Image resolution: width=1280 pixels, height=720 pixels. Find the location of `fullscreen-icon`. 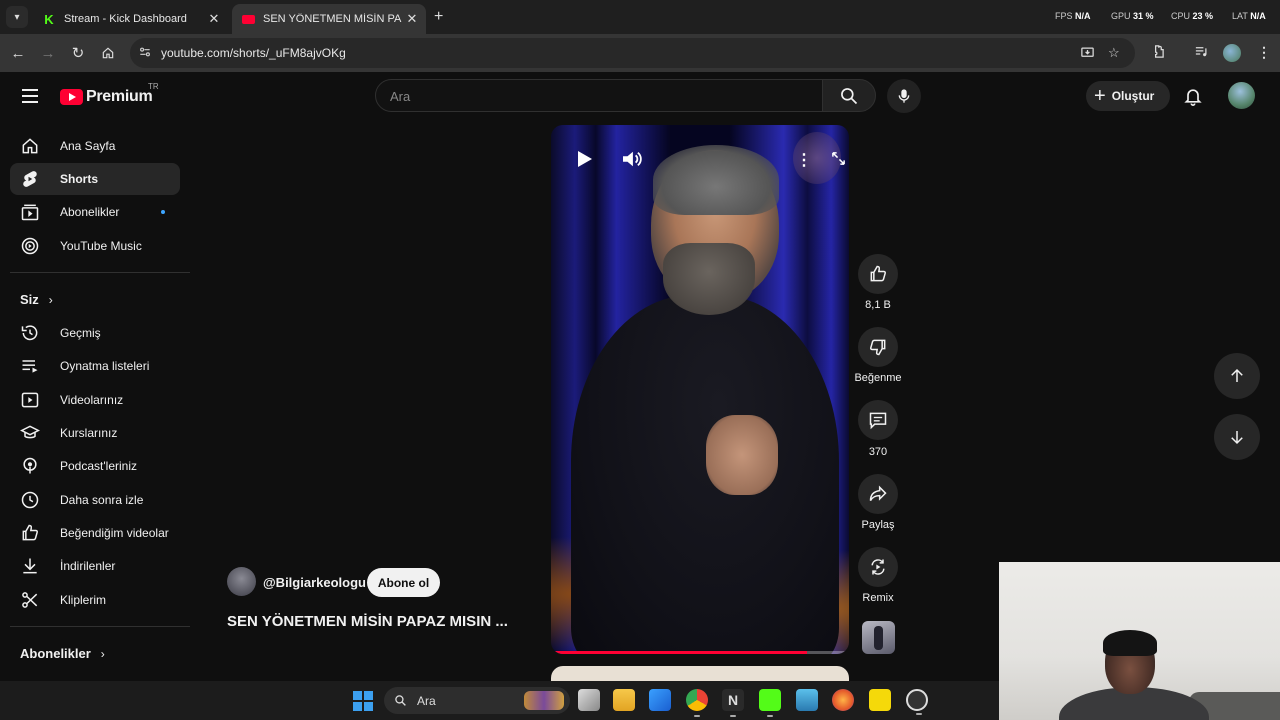

fullscreen-icon is located at coordinates (838, 161).